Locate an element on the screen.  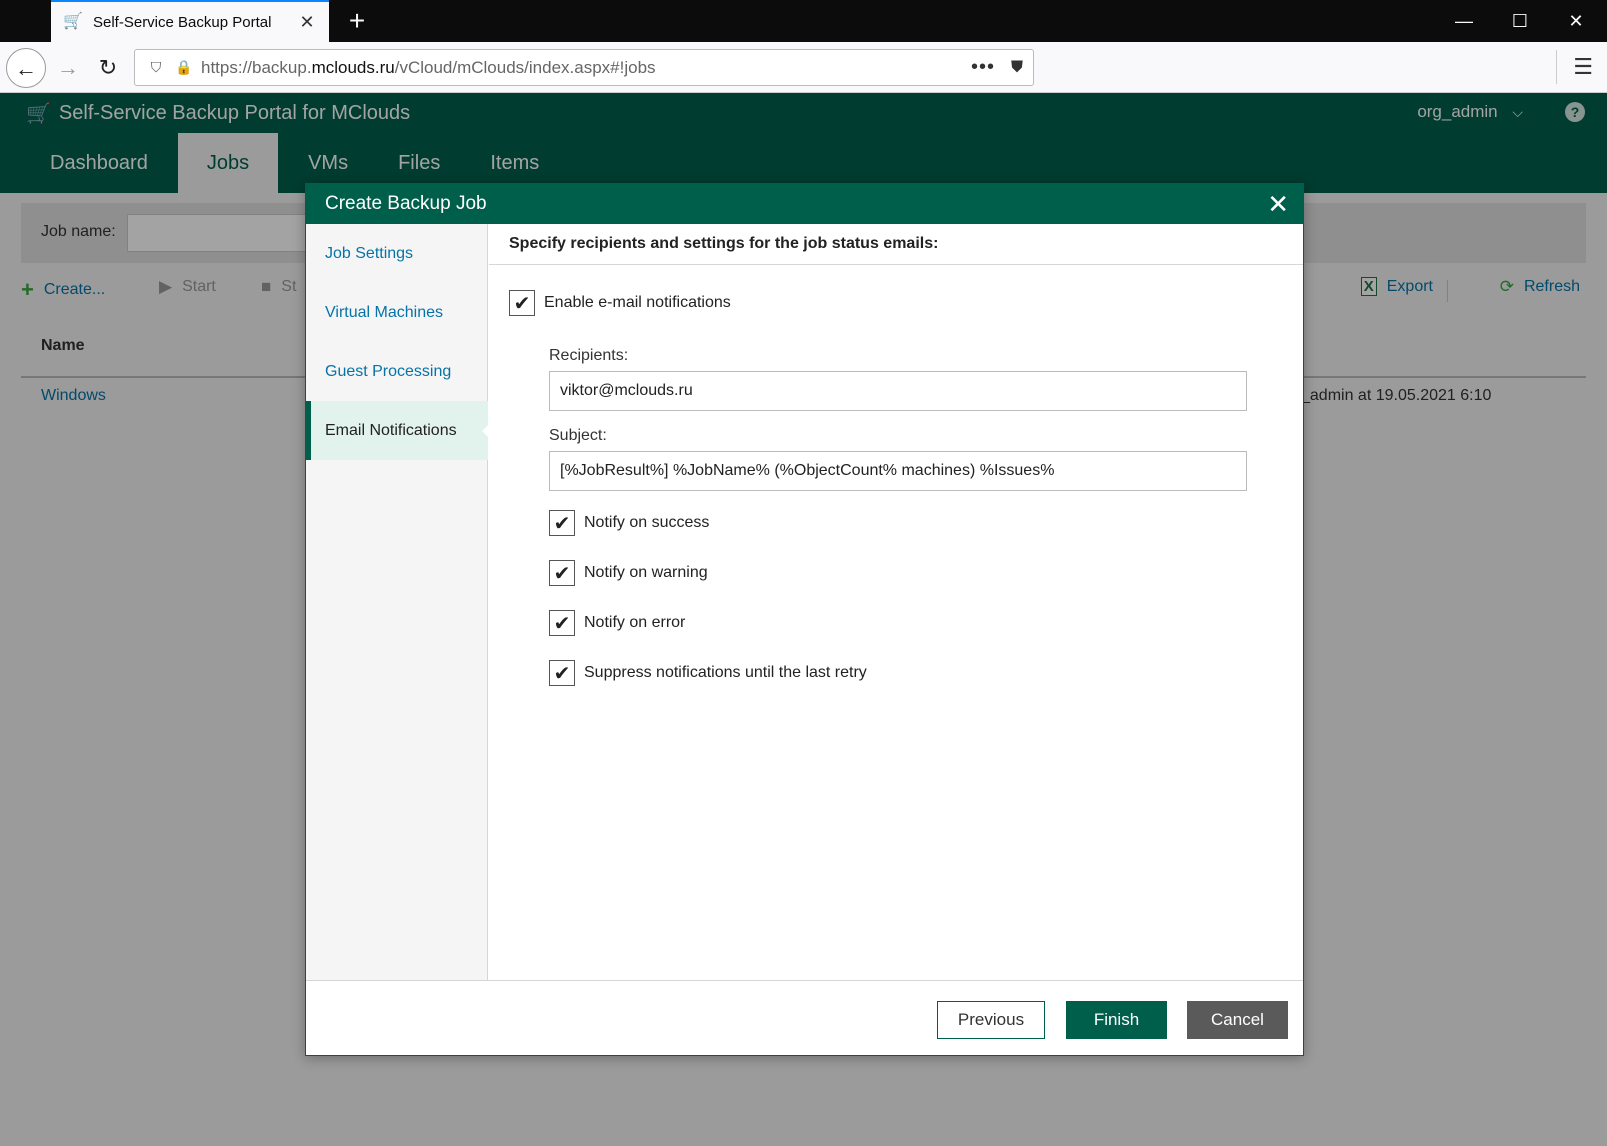
back-arrow-icon: ← is located at coordinates (26, 68).